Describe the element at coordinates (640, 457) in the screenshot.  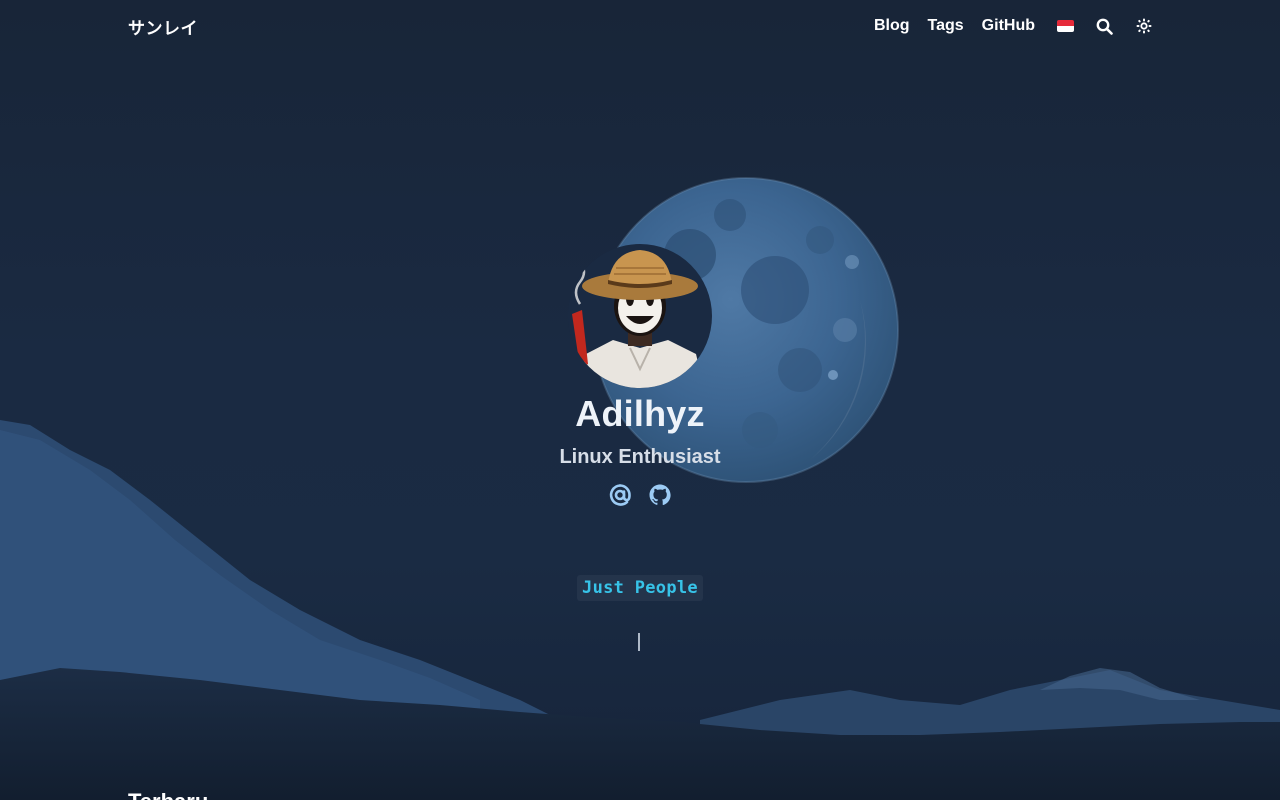
I see `profile-tagline: Linux Enthusiast` at that location.